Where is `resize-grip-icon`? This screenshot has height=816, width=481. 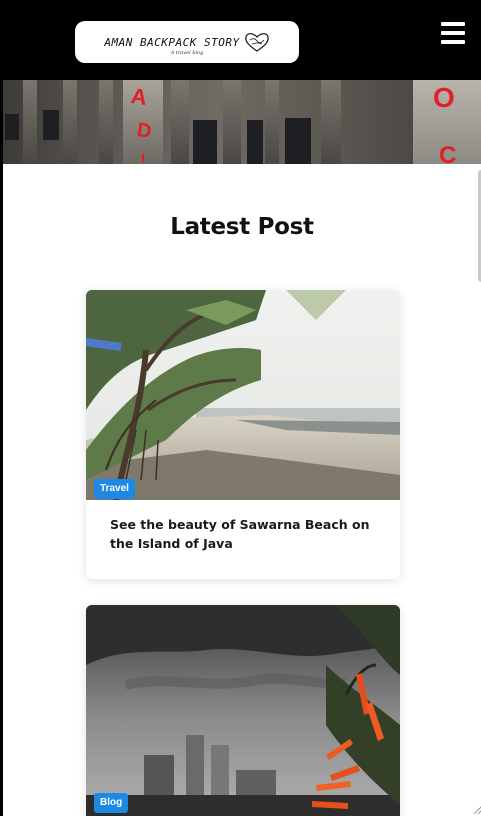 resize-grip-icon is located at coordinates (476, 809).